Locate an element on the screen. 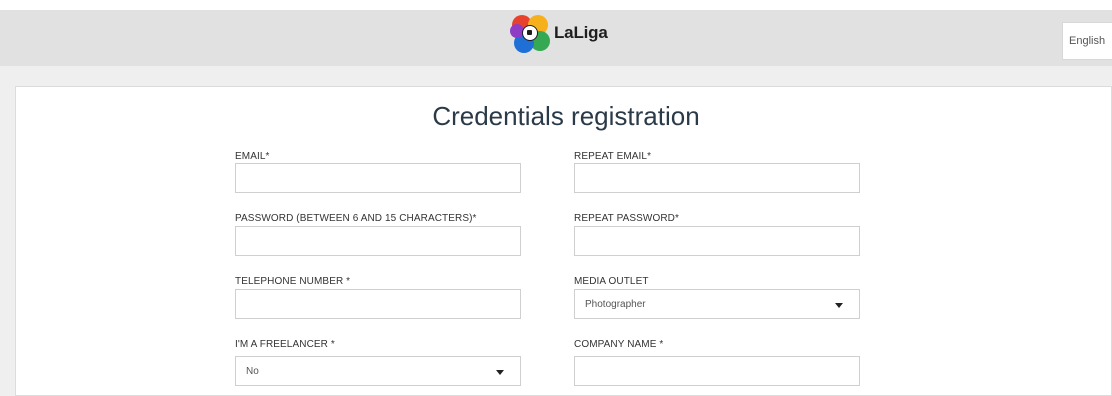 This screenshot has width=1112, height=396. email-field is located at coordinates (378, 178).